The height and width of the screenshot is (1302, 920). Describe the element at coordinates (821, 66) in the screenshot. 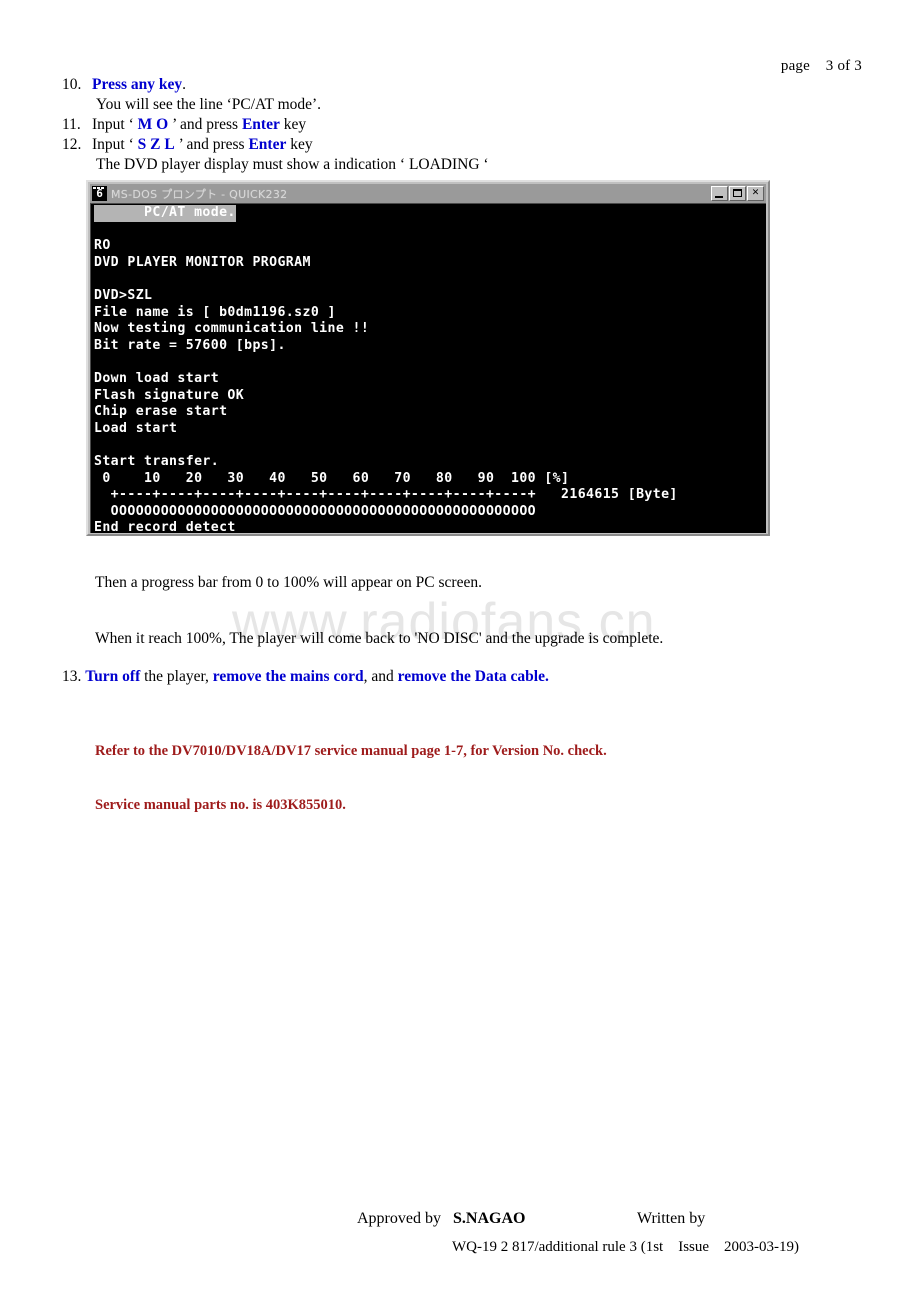

I see `page-number-header: page 3 of 3` at that location.